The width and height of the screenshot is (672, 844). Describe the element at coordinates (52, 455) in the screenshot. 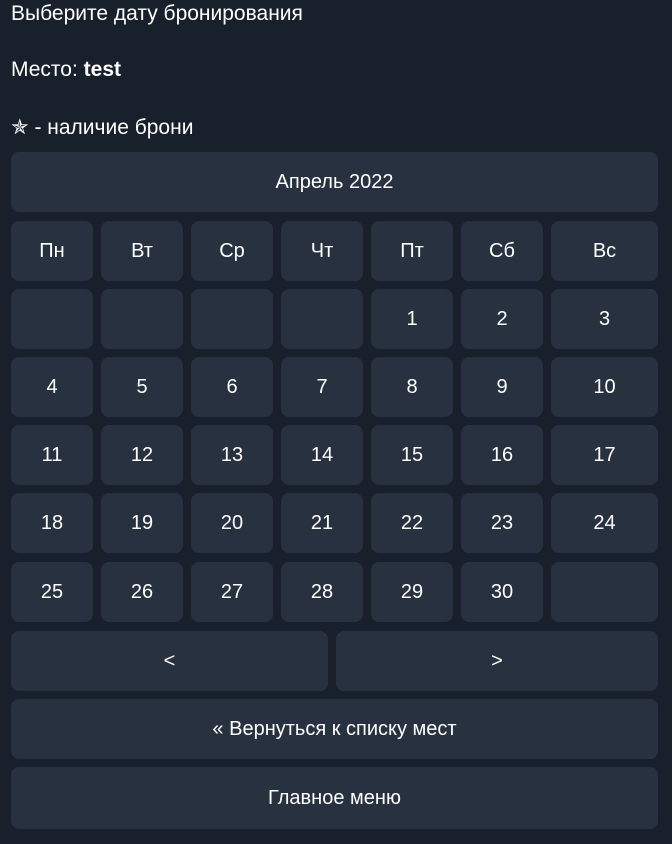

I see `day-button-11: 11` at that location.